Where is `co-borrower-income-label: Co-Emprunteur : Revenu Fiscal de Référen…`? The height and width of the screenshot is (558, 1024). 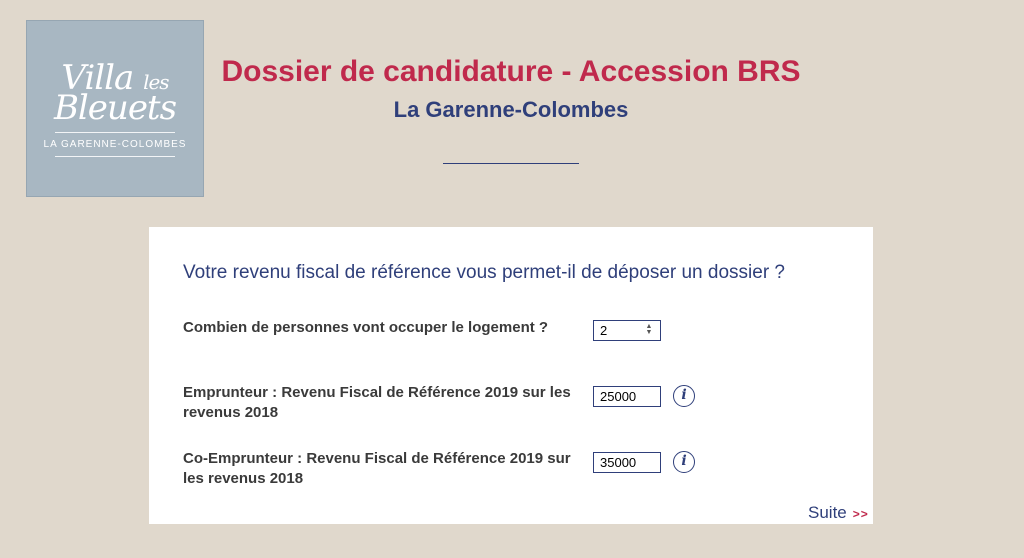 co-borrower-income-label: Co-Emprunteur : Revenu Fiscal de Référen… is located at coordinates (377, 468).